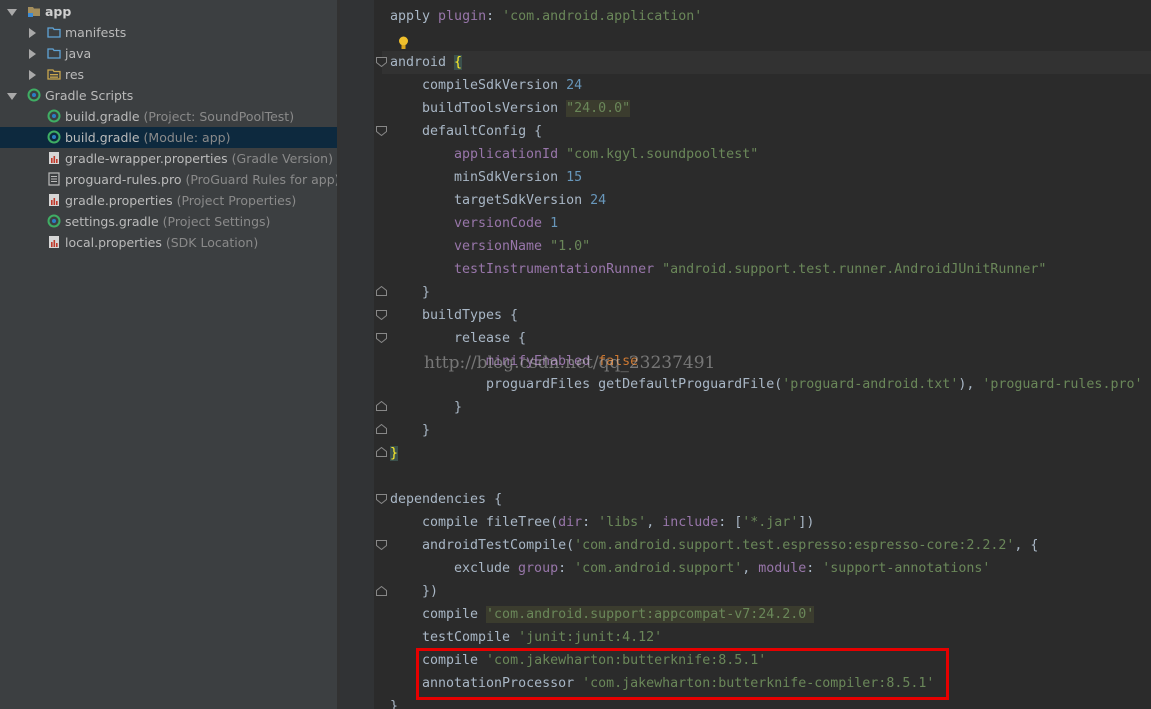  I want to click on code-line: dependencies {, so click(446, 499).